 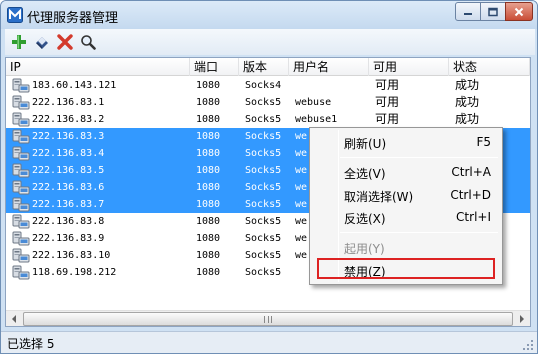 I want to click on minimize-icon, so click(x=468, y=13).